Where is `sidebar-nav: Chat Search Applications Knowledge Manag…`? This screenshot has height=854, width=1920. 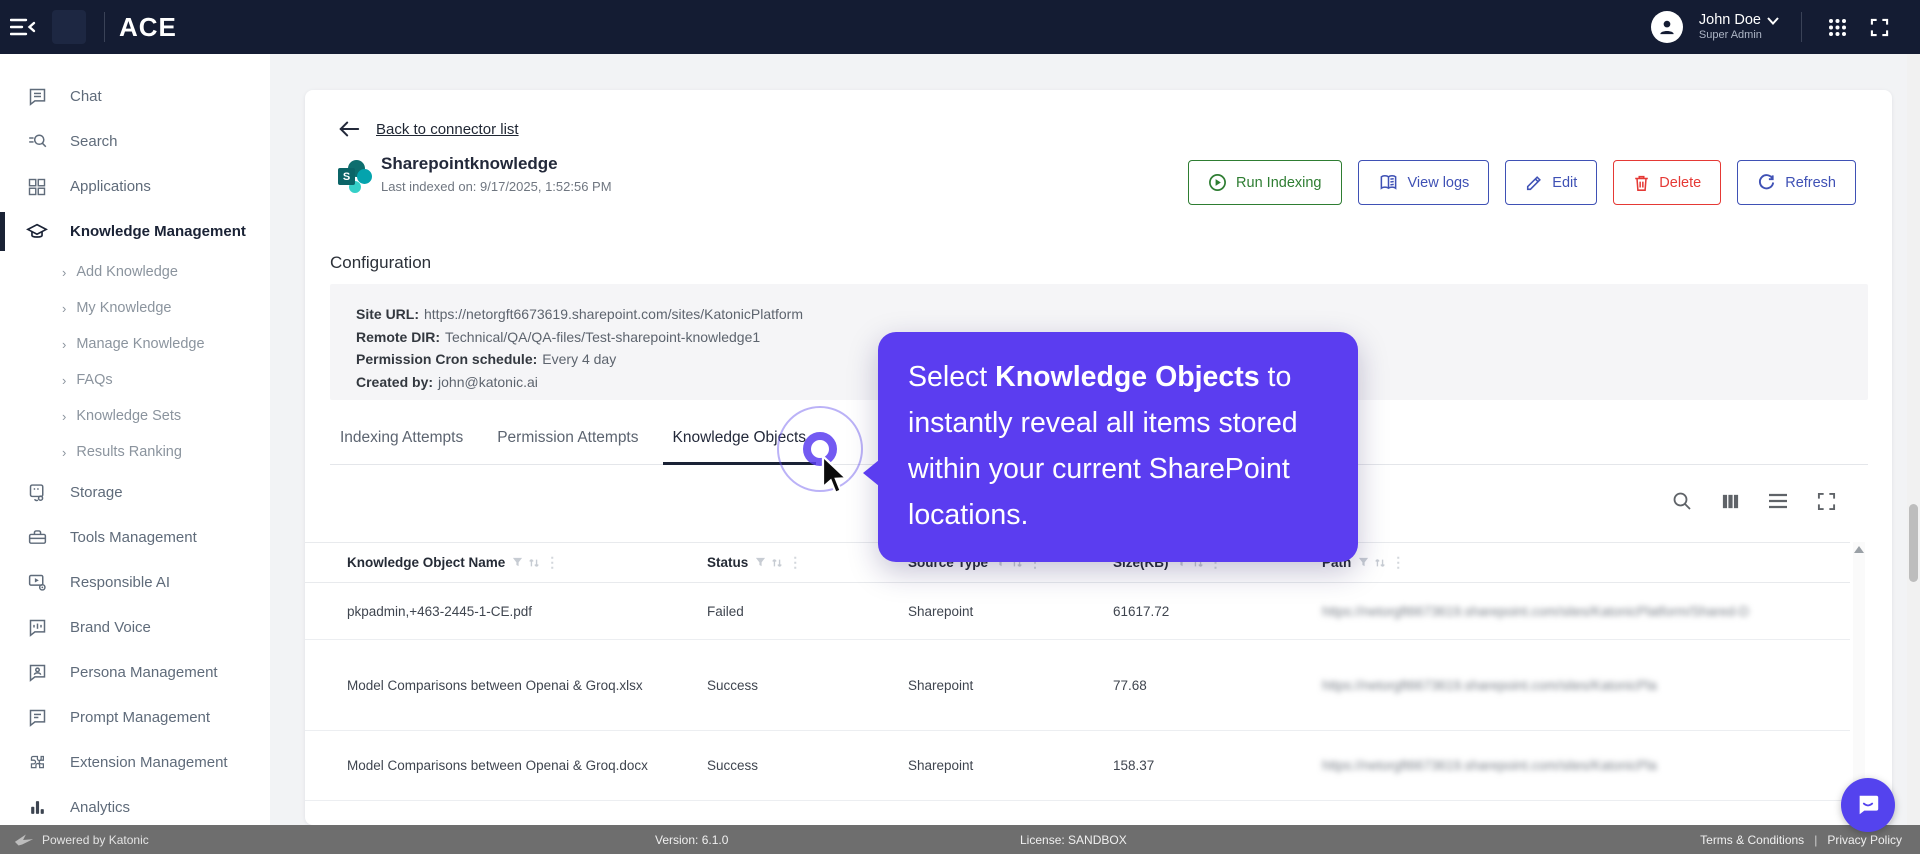
sidebar-nav: Chat Search Applications Knowledge Manag… is located at coordinates (135, 439).